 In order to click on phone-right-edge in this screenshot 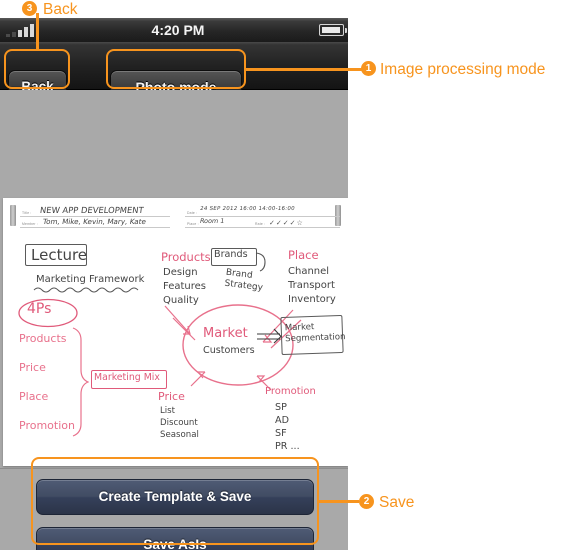, I will do `click(352, 284)`.